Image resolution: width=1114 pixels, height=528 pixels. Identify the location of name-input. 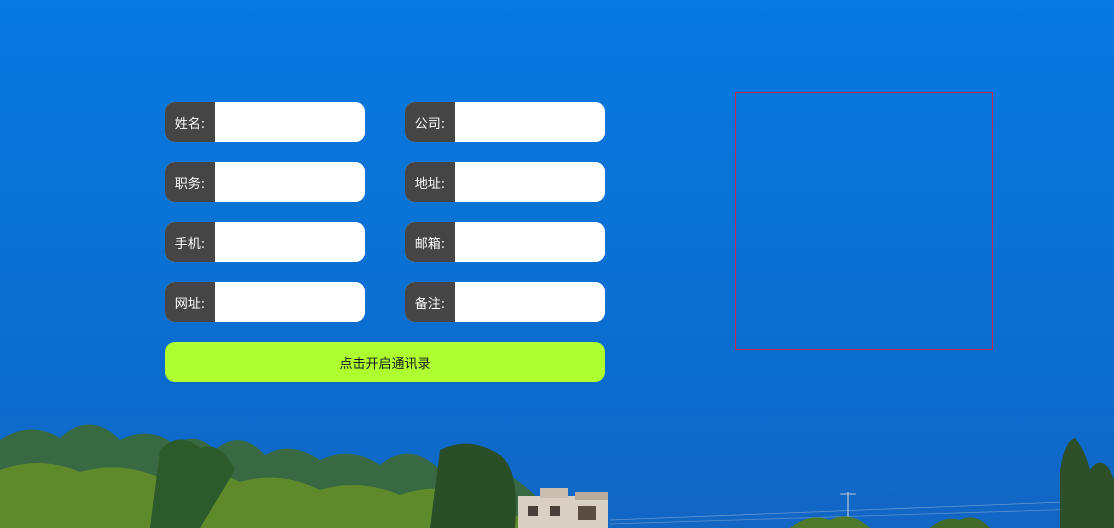
(290, 122).